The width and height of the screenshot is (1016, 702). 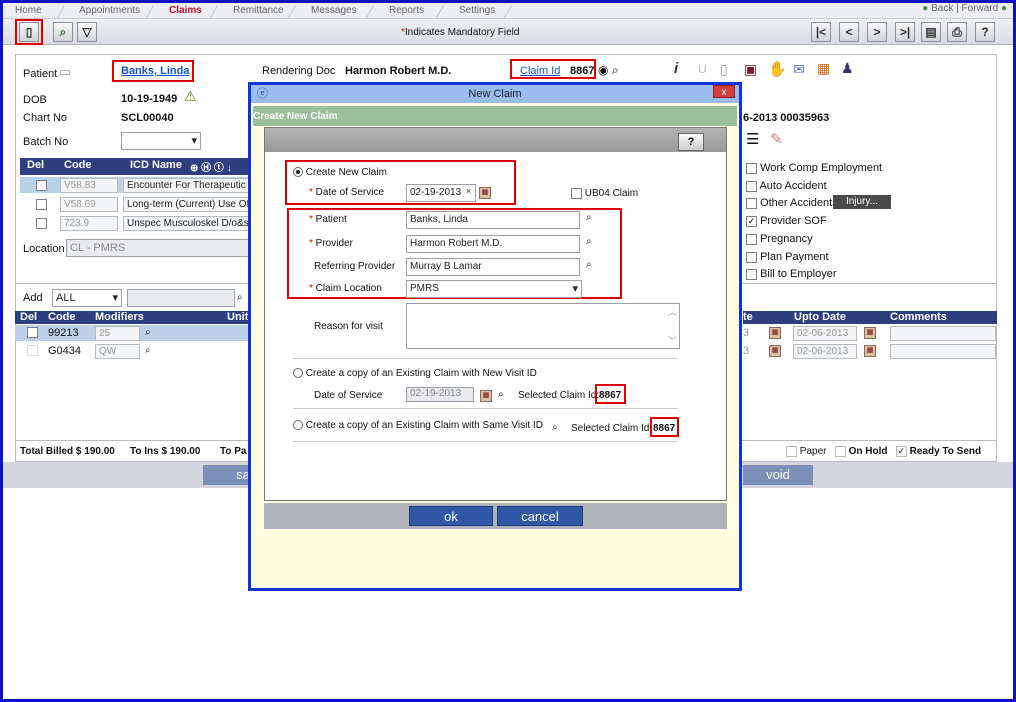 What do you see at coordinates (589, 264) in the screenshot?
I see `referring-provider-search-icon: ⌕` at bounding box center [589, 264].